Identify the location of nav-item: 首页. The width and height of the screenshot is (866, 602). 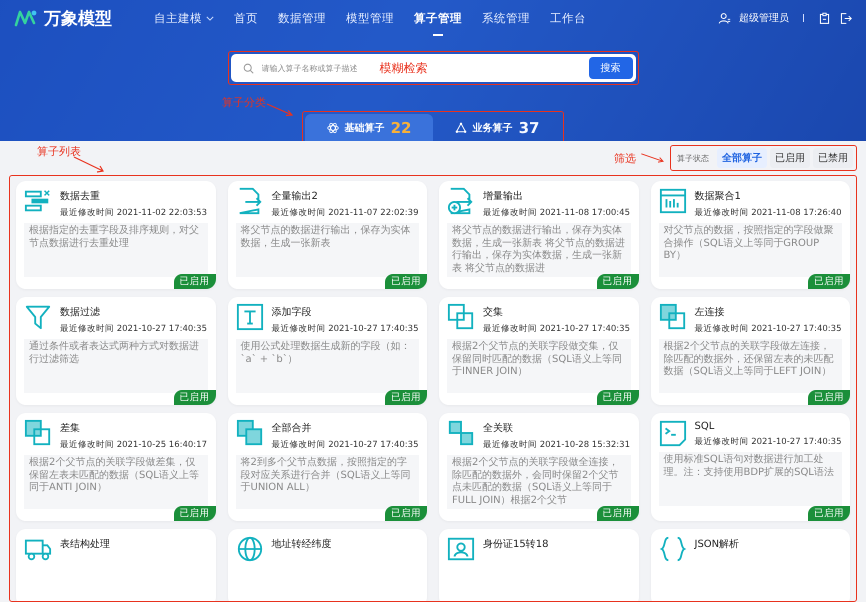
(246, 18).